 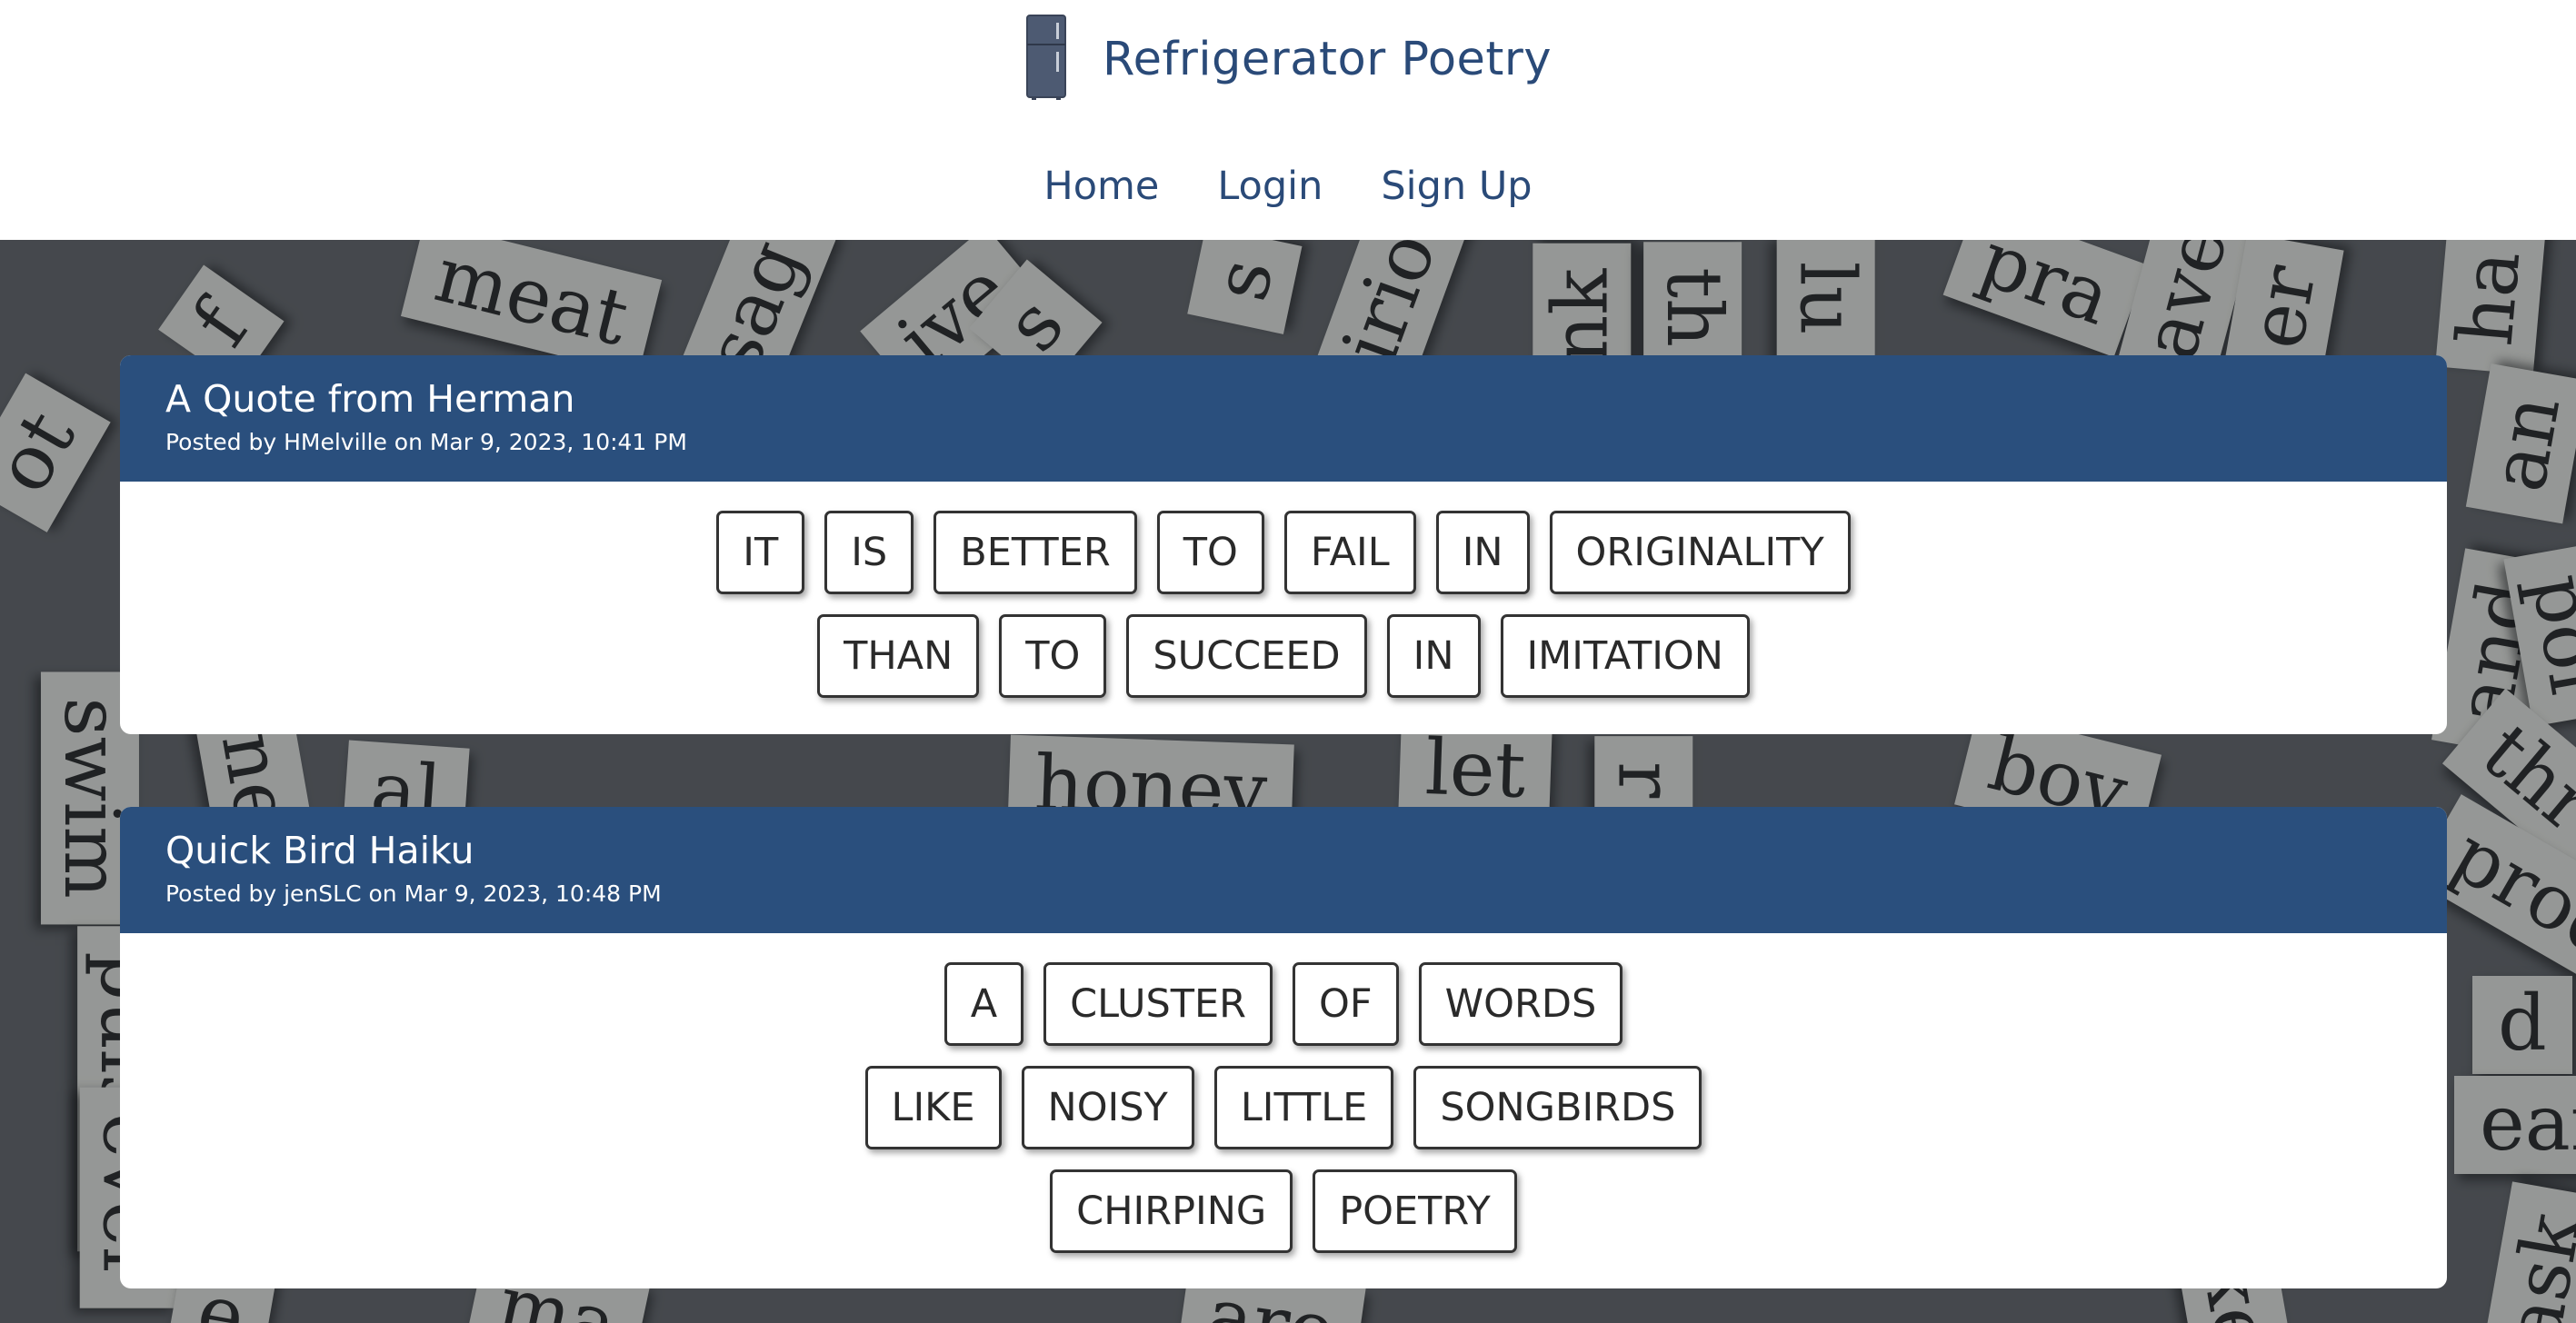 I want to click on brand: Refrigerator Poetry, so click(x=1288, y=59).